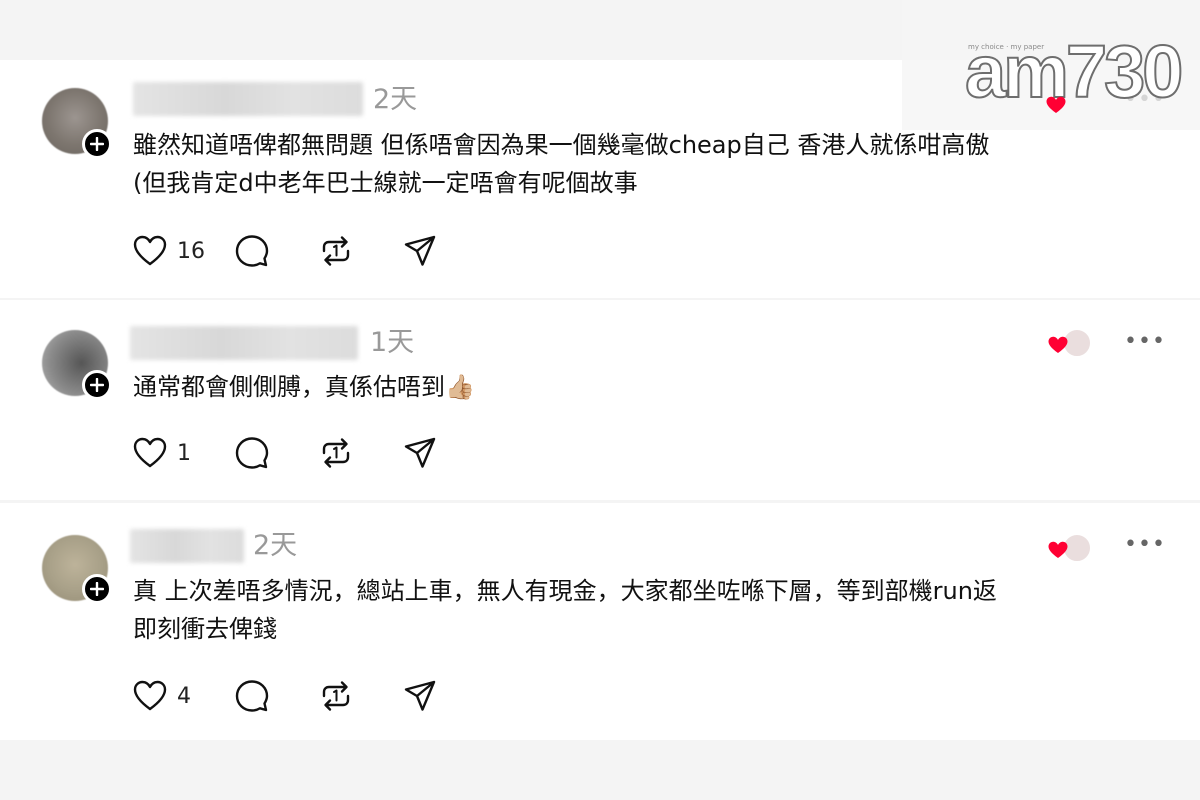  I want to click on like-button: 1, so click(184, 453).